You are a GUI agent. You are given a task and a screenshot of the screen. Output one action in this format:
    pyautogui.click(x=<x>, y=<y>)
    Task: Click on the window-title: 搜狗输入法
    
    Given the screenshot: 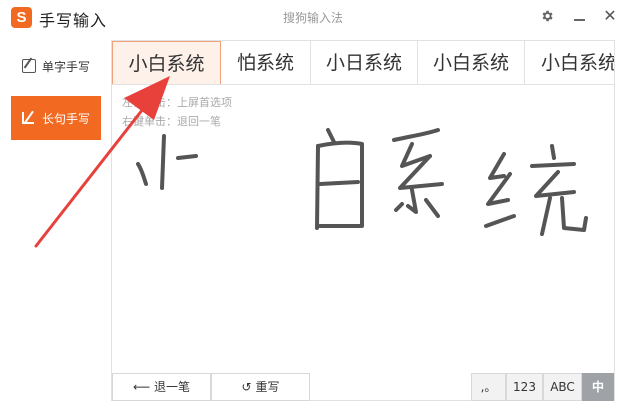 What is the action you would take?
    pyautogui.click(x=312, y=18)
    